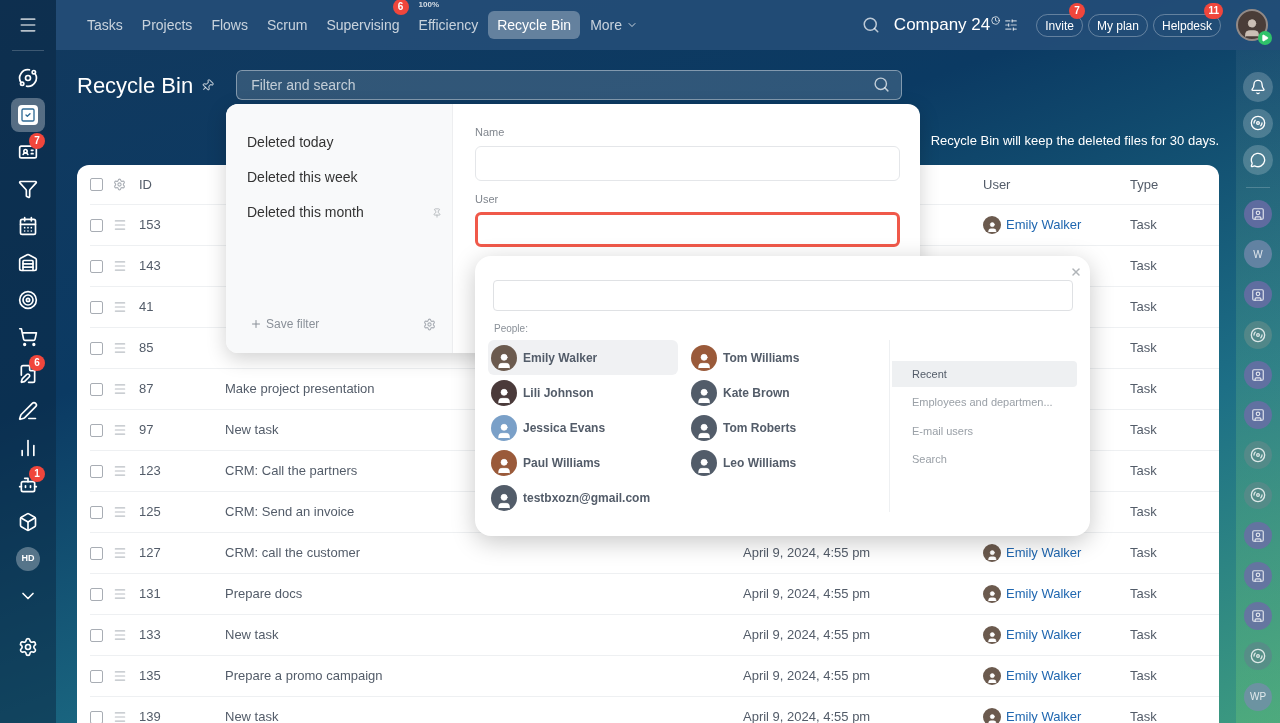 This screenshot has width=1280, height=723. I want to click on initials-avatar: W, so click(1258, 254).